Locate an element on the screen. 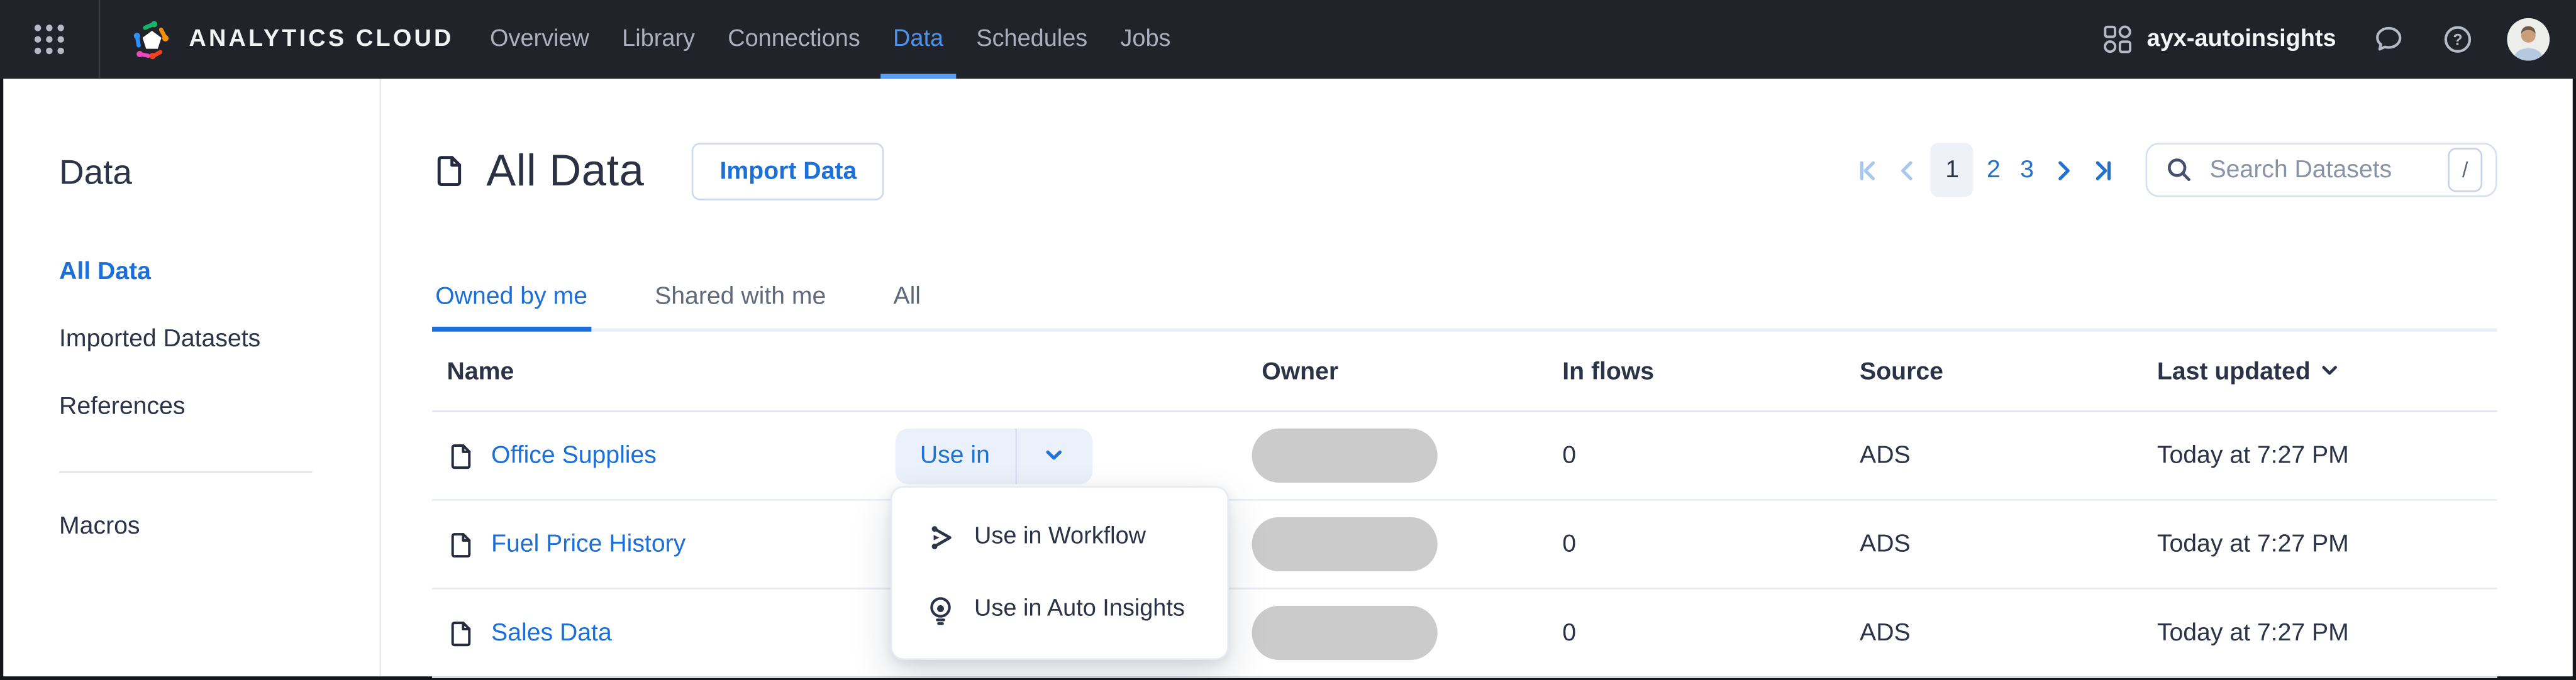 Image resolution: width=2576 pixels, height=680 pixels. help-button: ? is located at coordinates (2457, 39).